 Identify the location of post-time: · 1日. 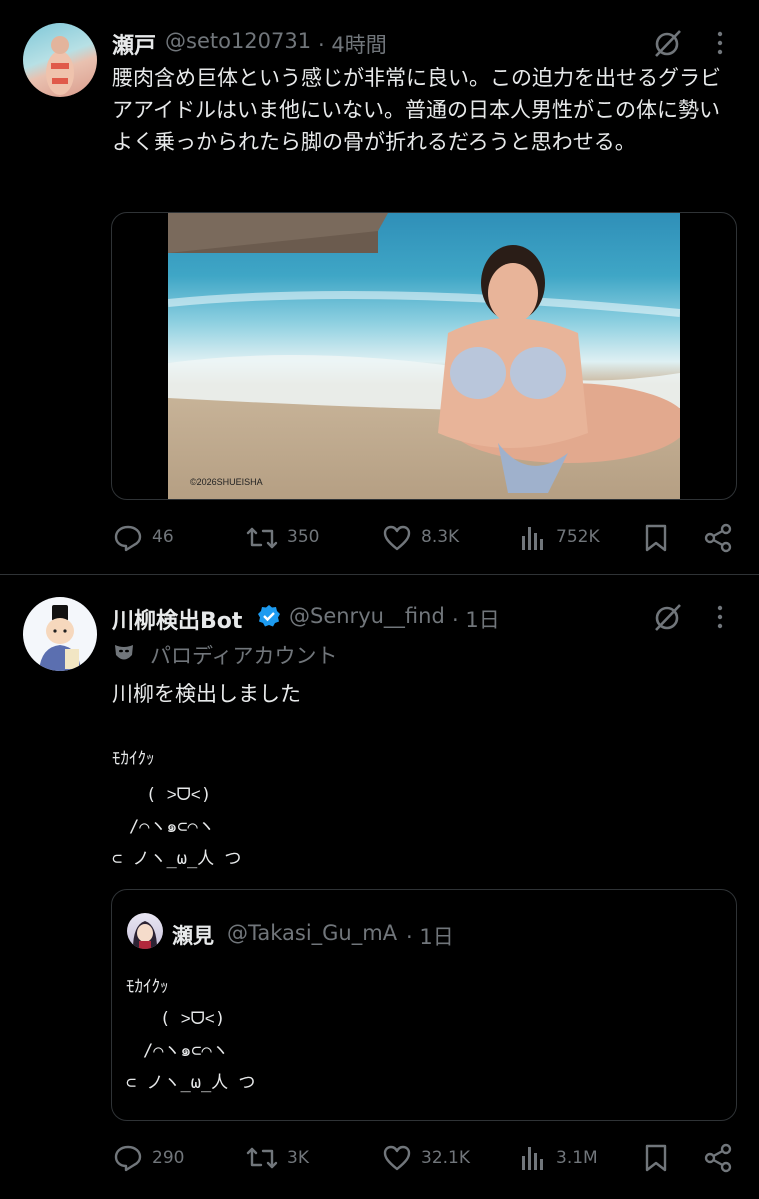
(476, 619).